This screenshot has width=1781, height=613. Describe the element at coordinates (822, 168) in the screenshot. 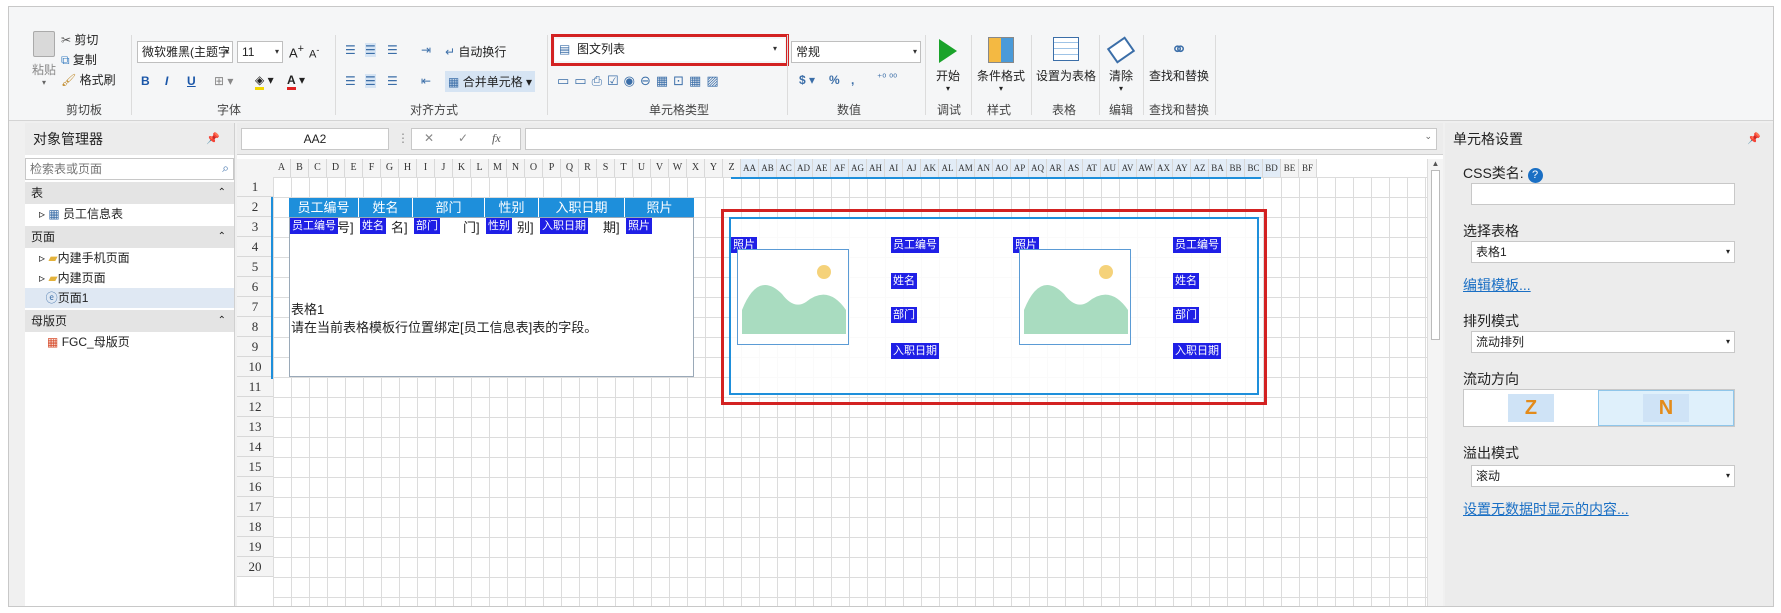

I see `column-header: AE` at that location.